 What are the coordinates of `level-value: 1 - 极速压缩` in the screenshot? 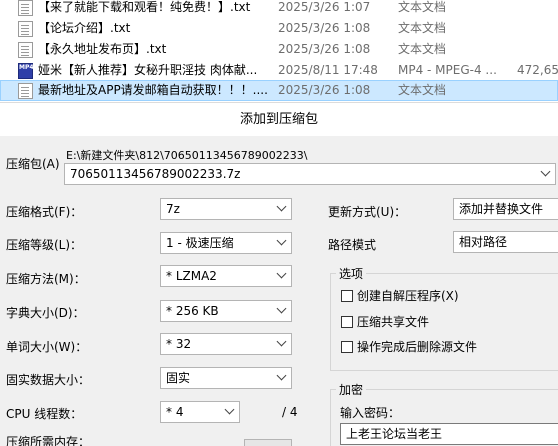 It's located at (200, 243).